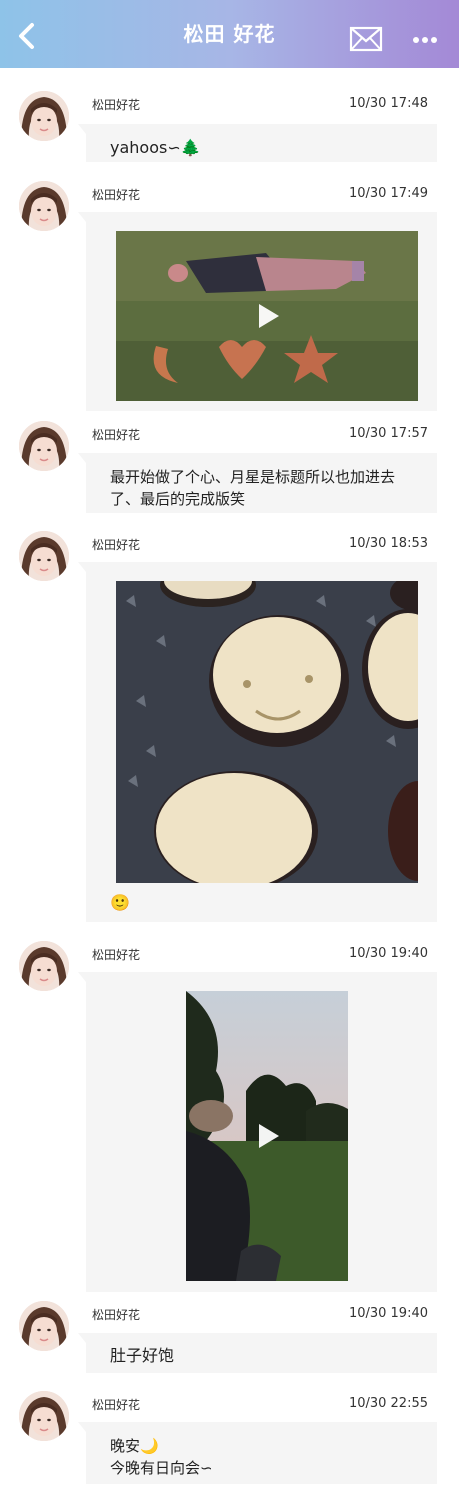 Image resolution: width=459 pixels, height=1500 pixels. What do you see at coordinates (261, 1450) in the screenshot?
I see `message-text: 晚安🌙 今晚有日向会∽` at bounding box center [261, 1450].